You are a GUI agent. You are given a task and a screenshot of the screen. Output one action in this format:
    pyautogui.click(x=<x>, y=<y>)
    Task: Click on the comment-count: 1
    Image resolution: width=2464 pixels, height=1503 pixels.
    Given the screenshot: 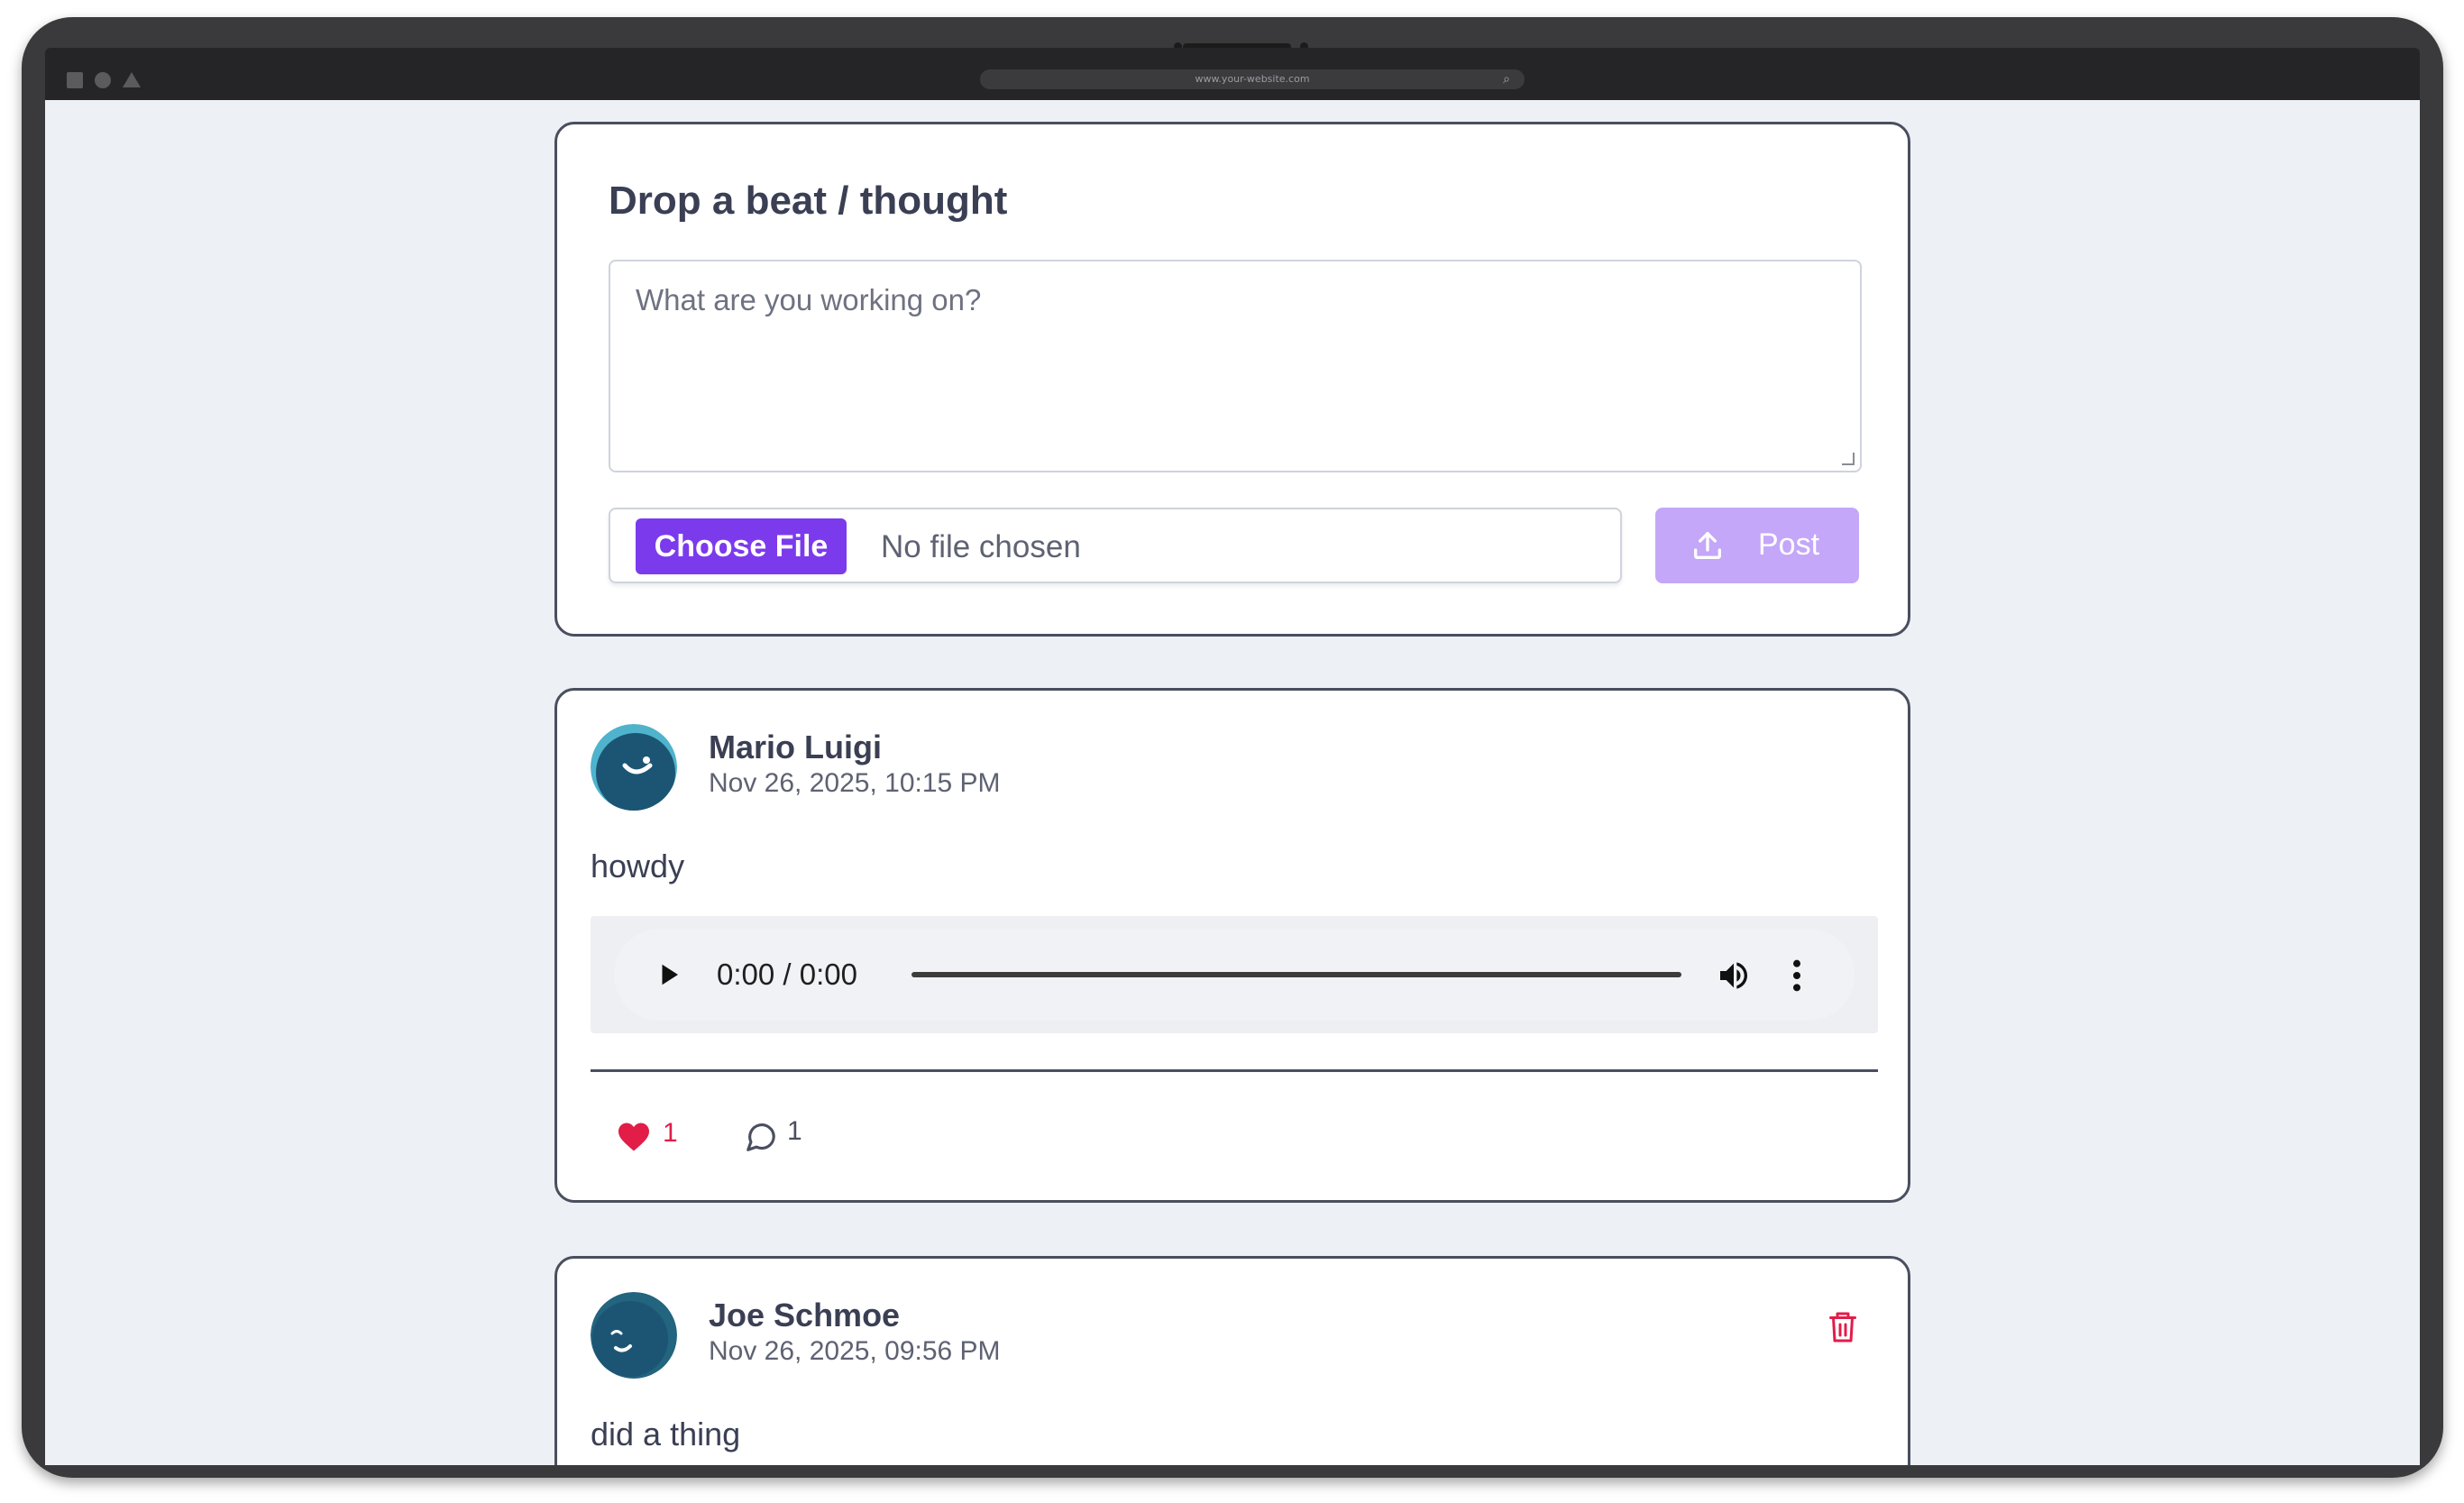 What is the action you would take?
    pyautogui.click(x=794, y=1131)
    